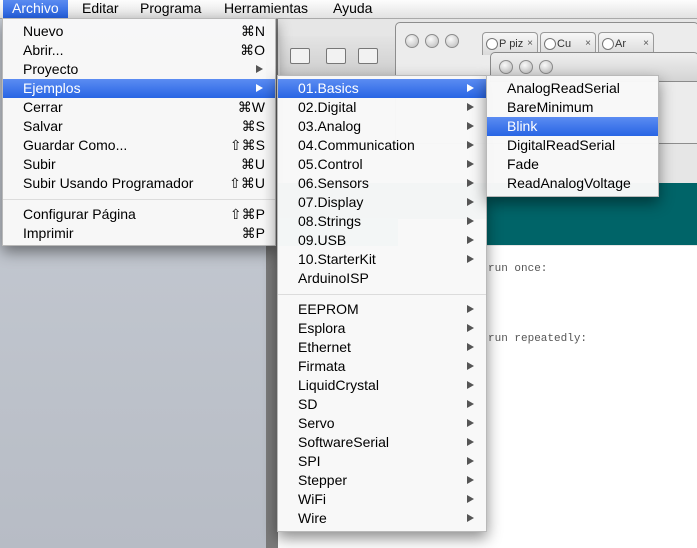 The image size is (697, 548). Describe the element at coordinates (382, 259) in the screenshot. I see `ejemplos-item-10-starterkit: 10.StarterKit` at that location.